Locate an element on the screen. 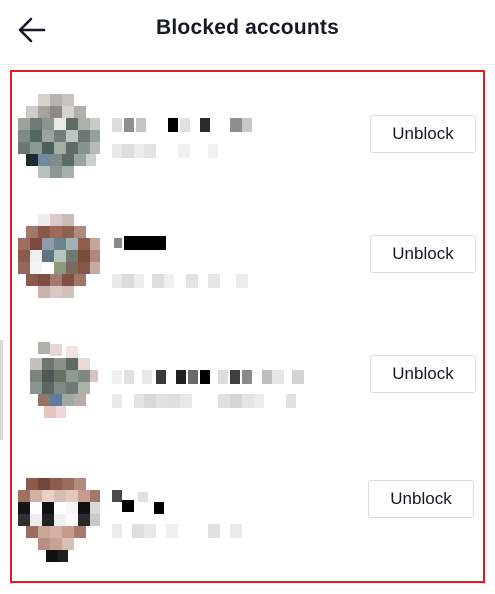  header-divider is located at coordinates (247, 64).